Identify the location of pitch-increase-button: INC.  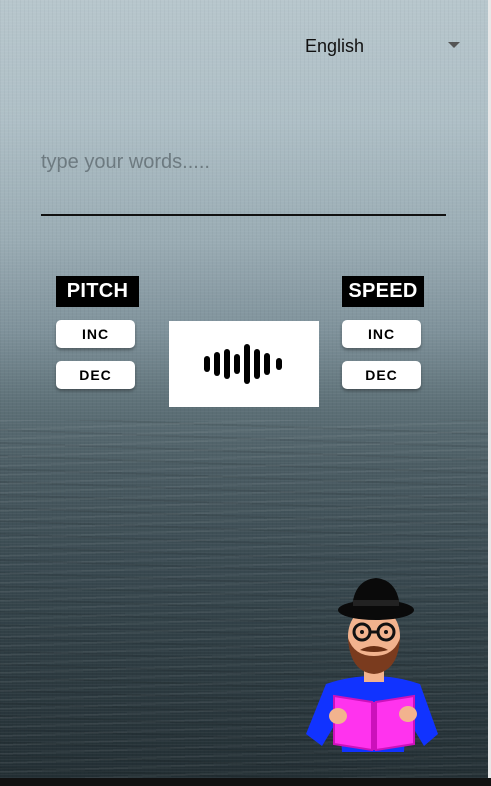
(95, 334).